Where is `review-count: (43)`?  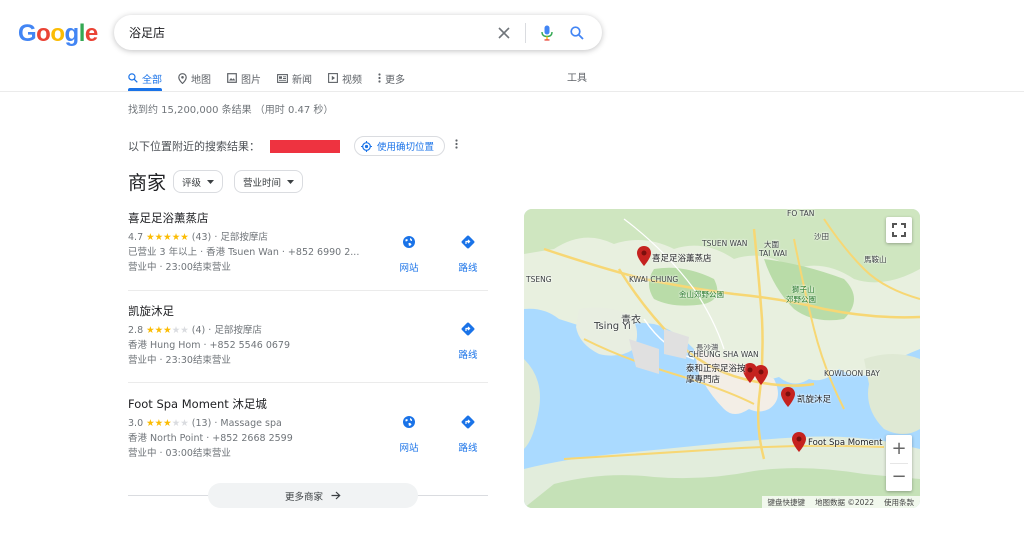
review-count: (43) is located at coordinates (201, 237).